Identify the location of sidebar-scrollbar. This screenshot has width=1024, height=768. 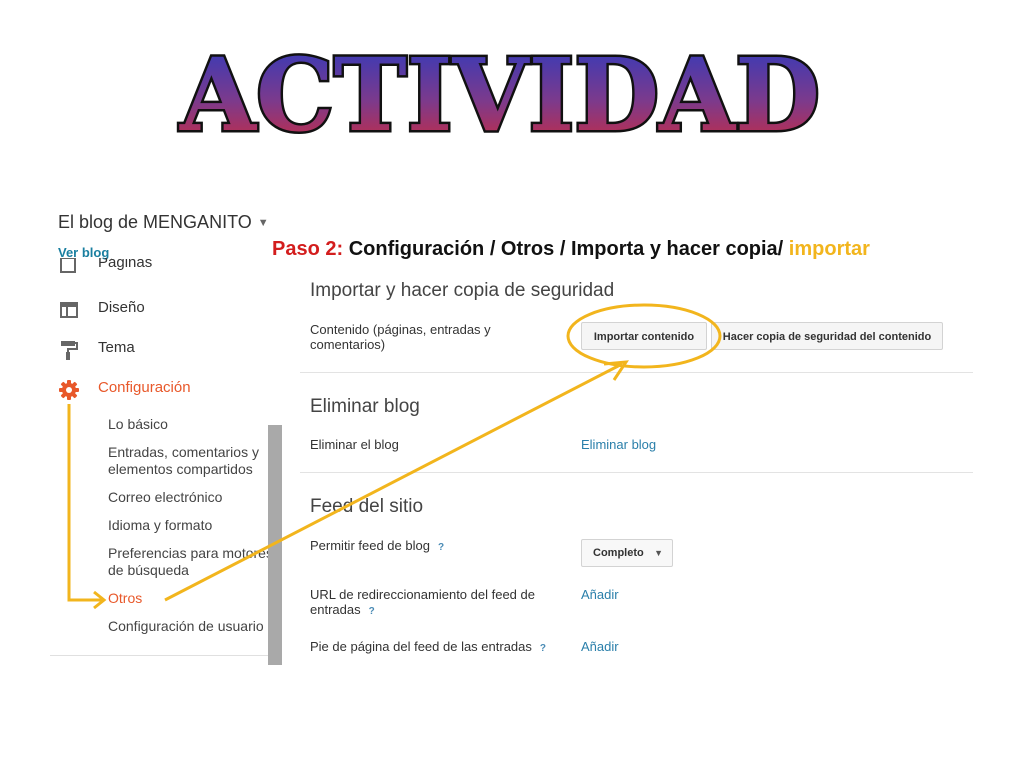
(275, 545).